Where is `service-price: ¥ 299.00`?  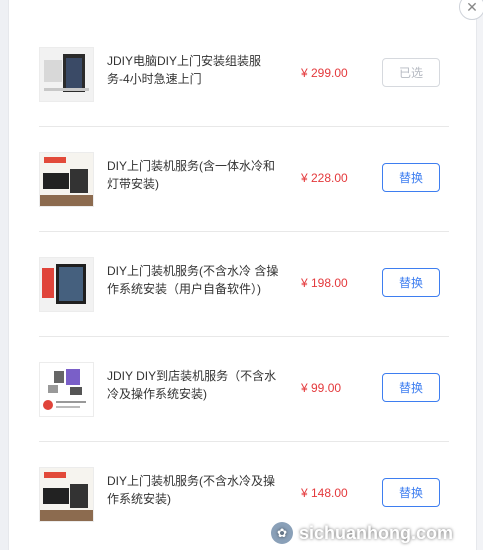
service-price: ¥ 299.00 is located at coordinates (324, 73).